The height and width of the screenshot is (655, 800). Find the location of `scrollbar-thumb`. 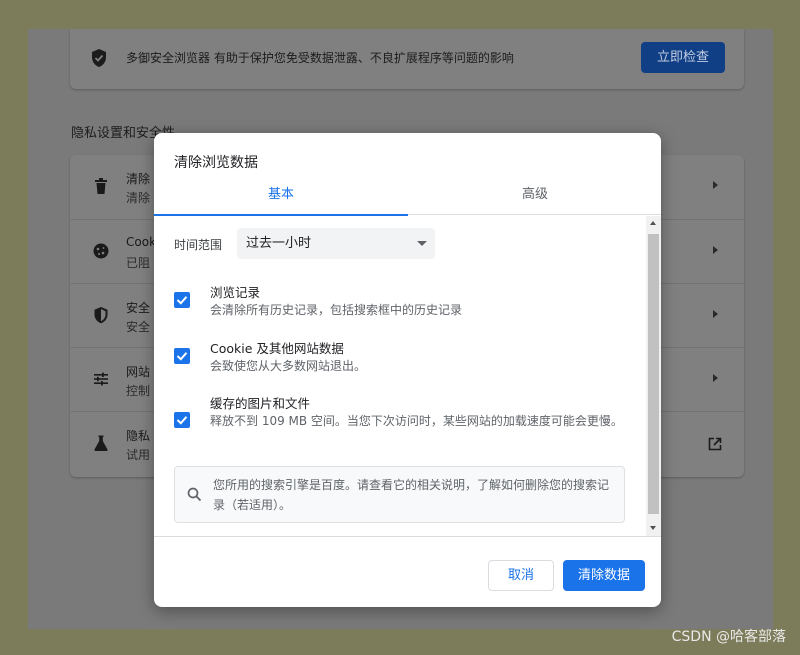

scrollbar-thumb is located at coordinates (653, 374).